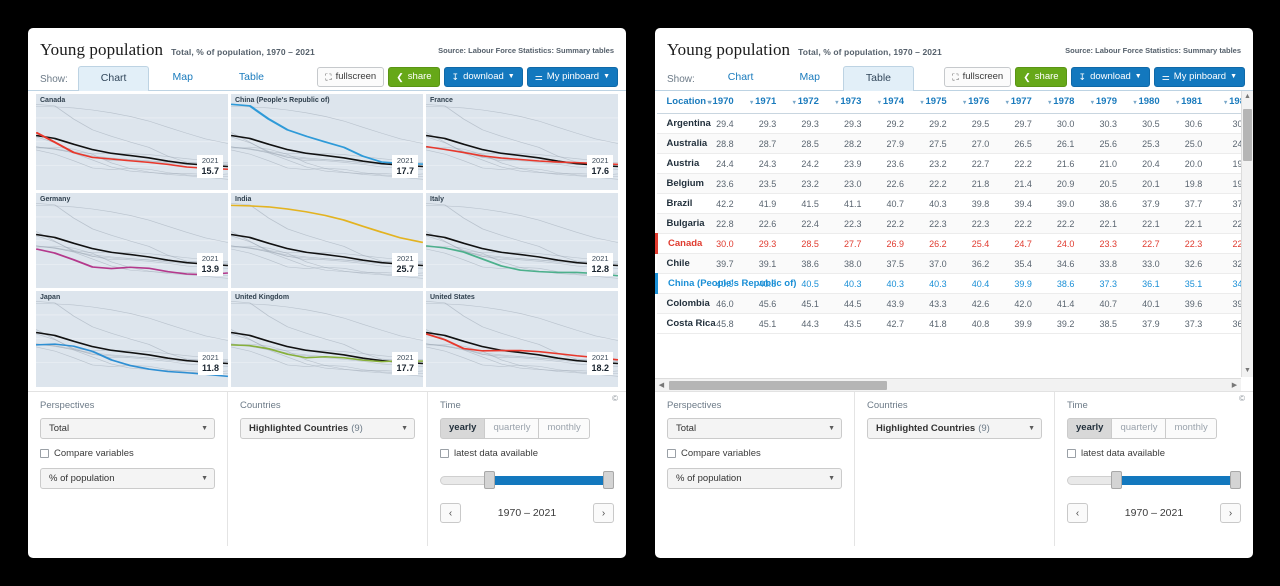 Image resolution: width=1280 pixels, height=586 pixels. Describe the element at coordinates (522, 339) in the screenshot. I see `spark-panel: United States 2021 18.2` at that location.